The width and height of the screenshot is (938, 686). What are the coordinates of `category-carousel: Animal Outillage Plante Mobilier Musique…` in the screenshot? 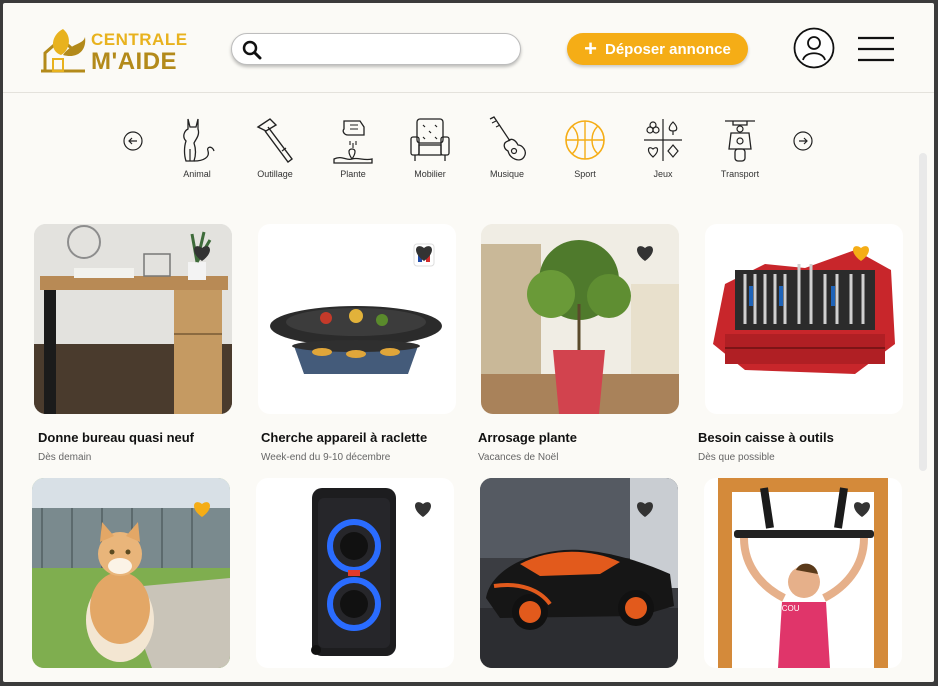 It's located at (468, 145).